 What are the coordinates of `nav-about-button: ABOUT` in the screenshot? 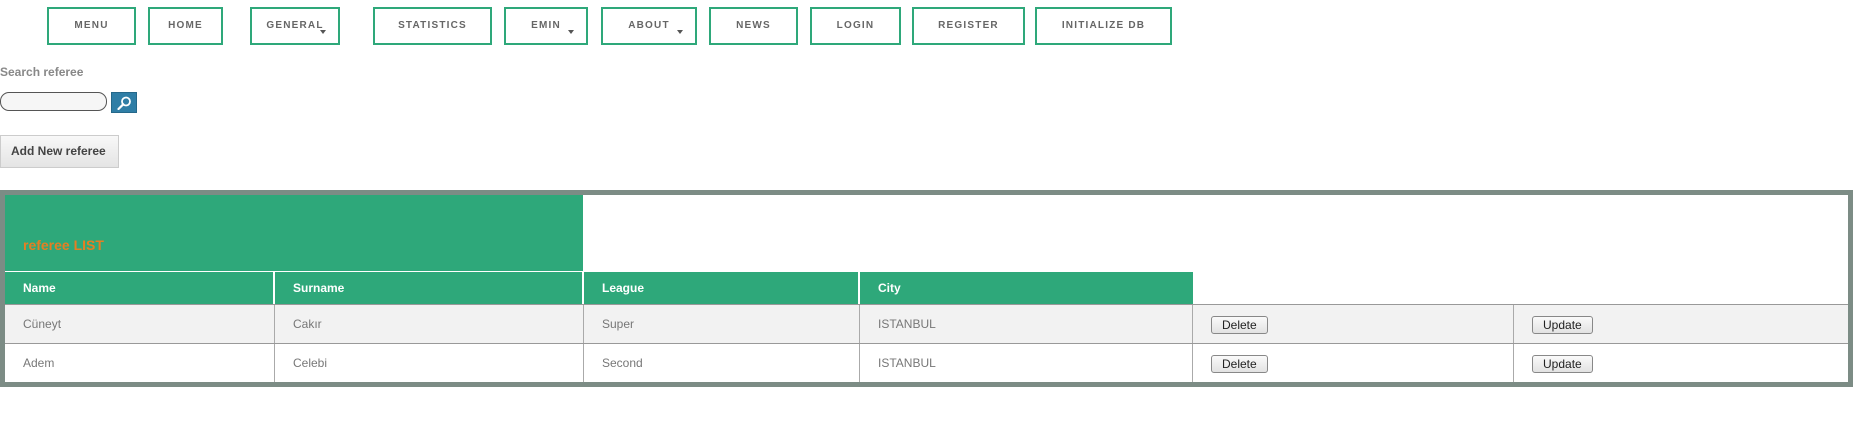 It's located at (649, 26).